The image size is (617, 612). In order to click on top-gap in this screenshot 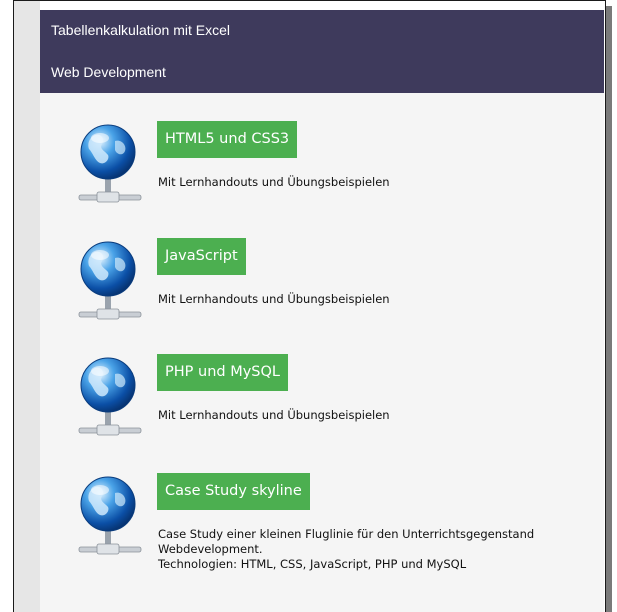, I will do `click(322, 5)`.